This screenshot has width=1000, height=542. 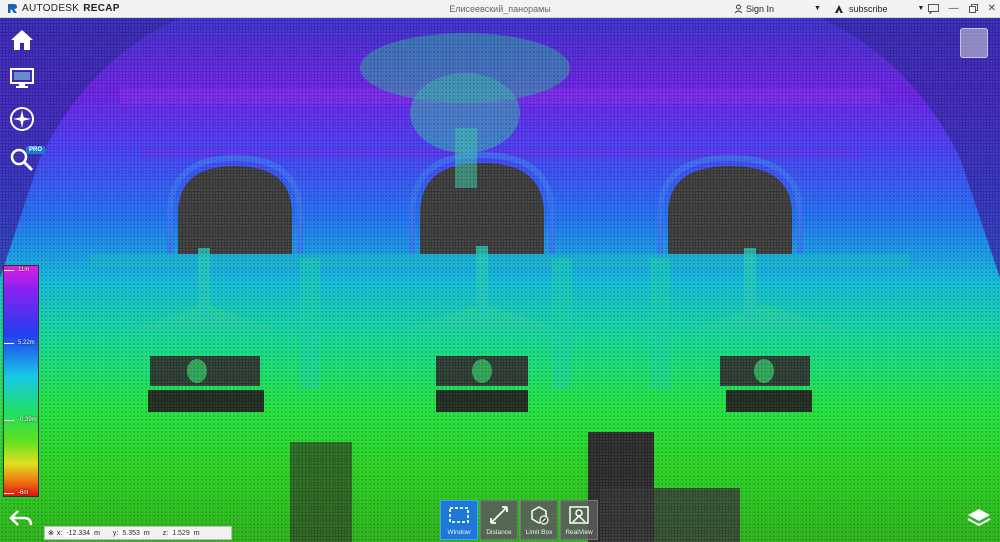 I want to click on user-icon, so click(x=738, y=8).